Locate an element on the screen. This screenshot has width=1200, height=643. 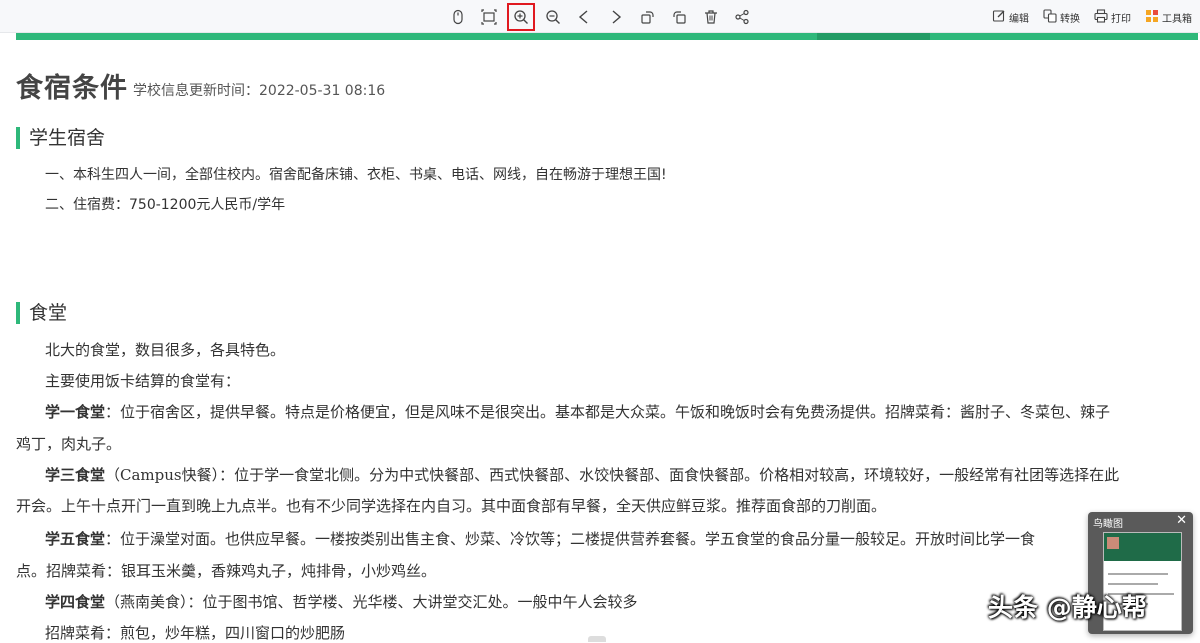
print-icon is located at coordinates (1101, 17).